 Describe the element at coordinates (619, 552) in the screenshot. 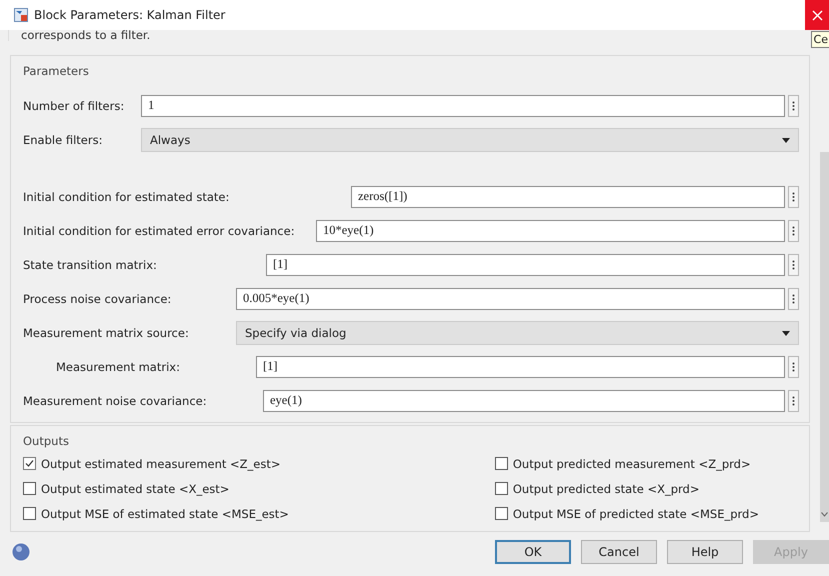

I see `dialog-button: Cancel` at that location.